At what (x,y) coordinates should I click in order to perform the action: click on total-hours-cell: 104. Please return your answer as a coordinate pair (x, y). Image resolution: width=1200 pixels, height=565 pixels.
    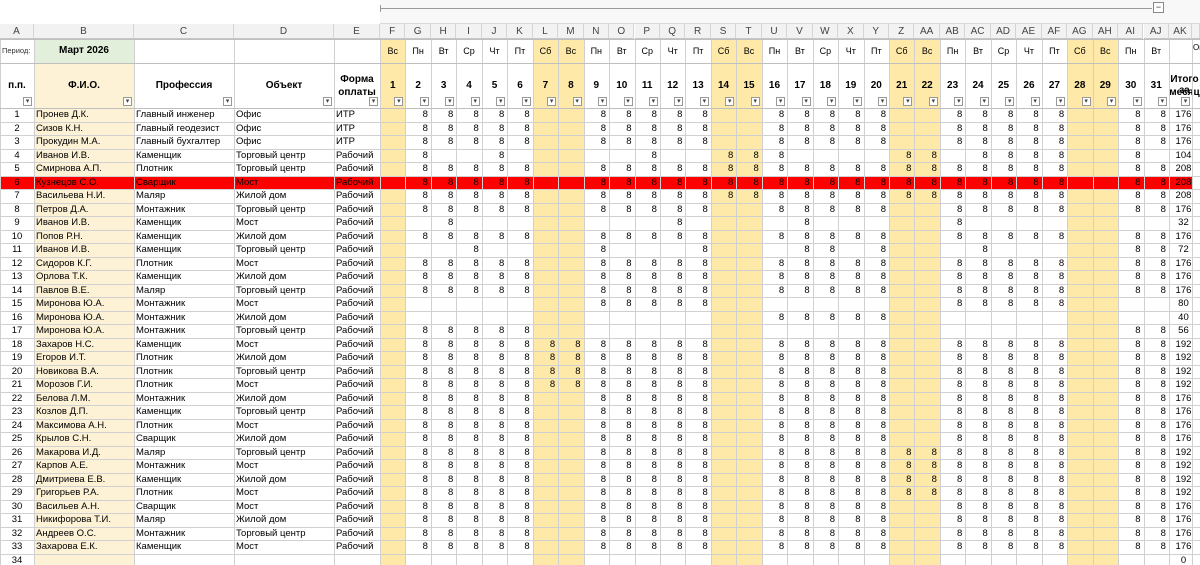
    Looking at the image, I should click on (1183, 156).